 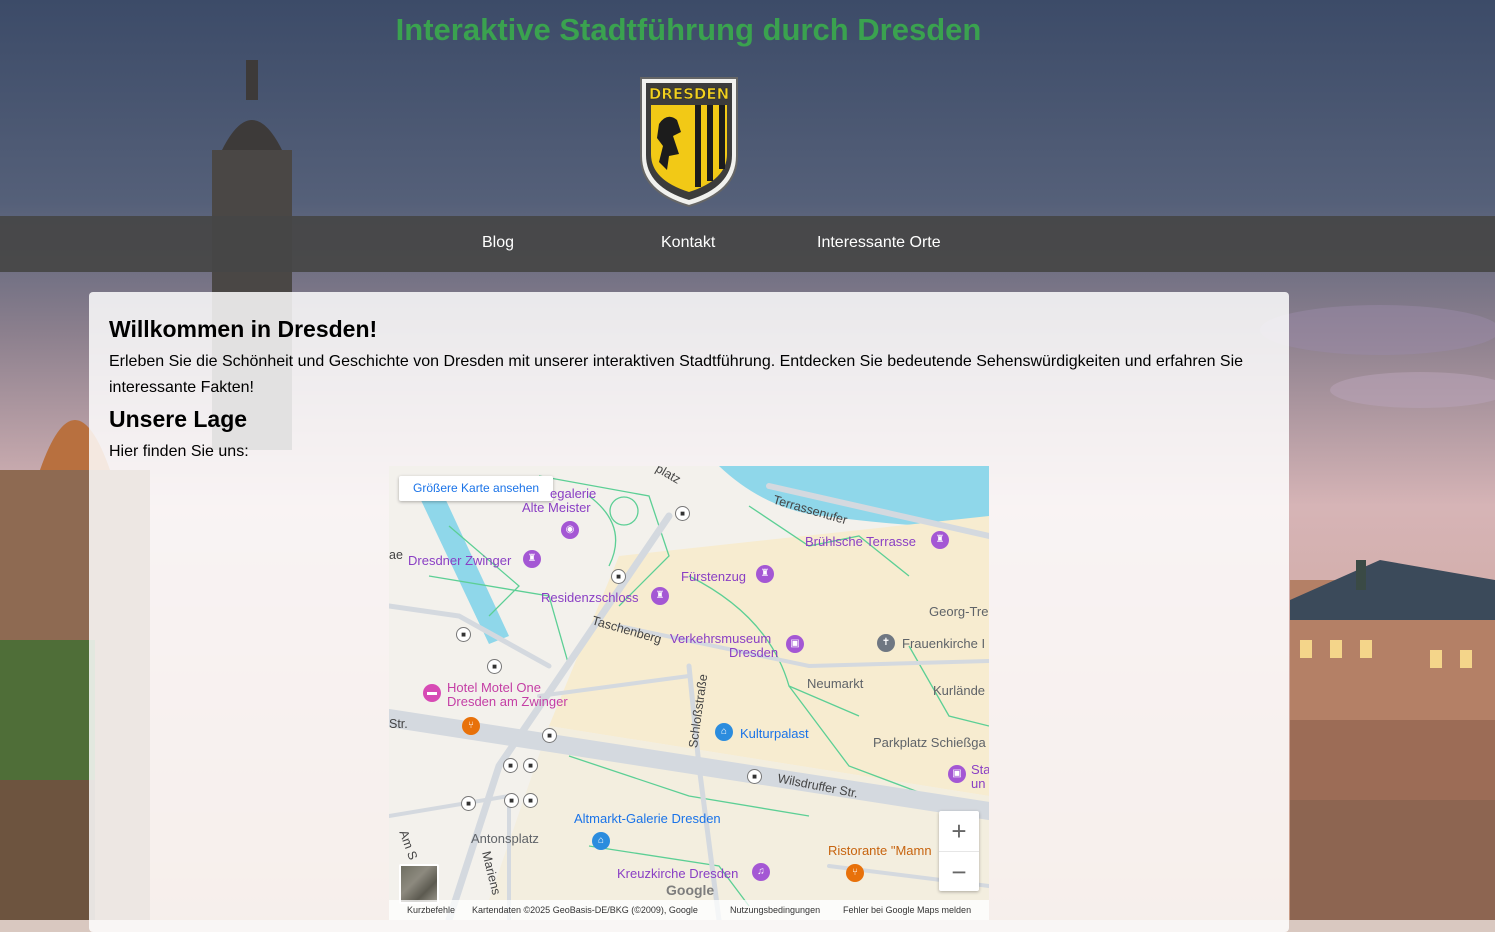 I want to click on dresden-crest-logo: DRESDEN, so click(x=689, y=142).